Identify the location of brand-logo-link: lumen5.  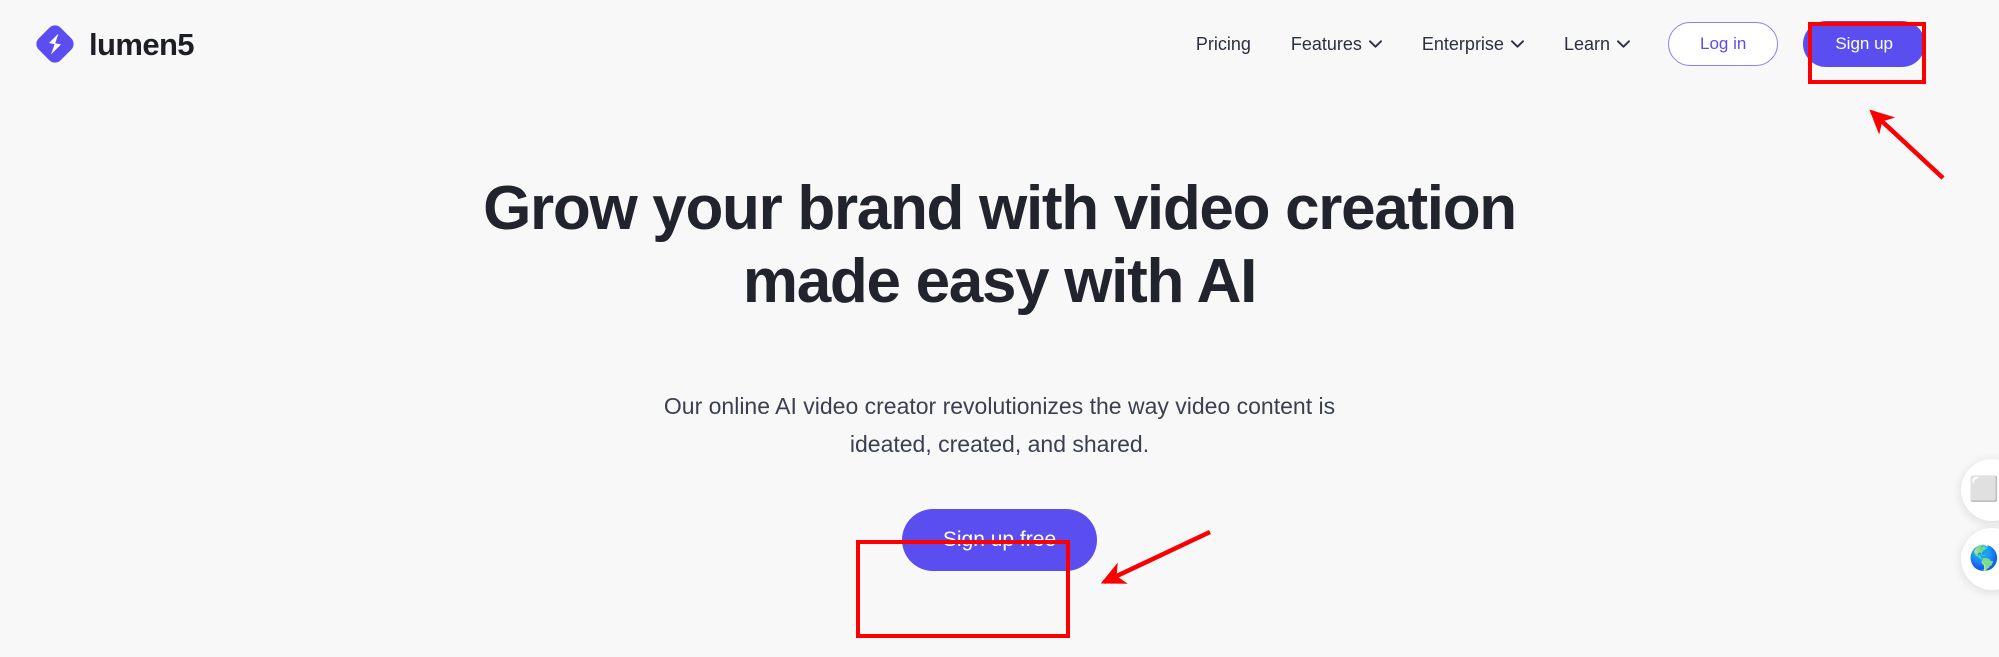
(114, 44).